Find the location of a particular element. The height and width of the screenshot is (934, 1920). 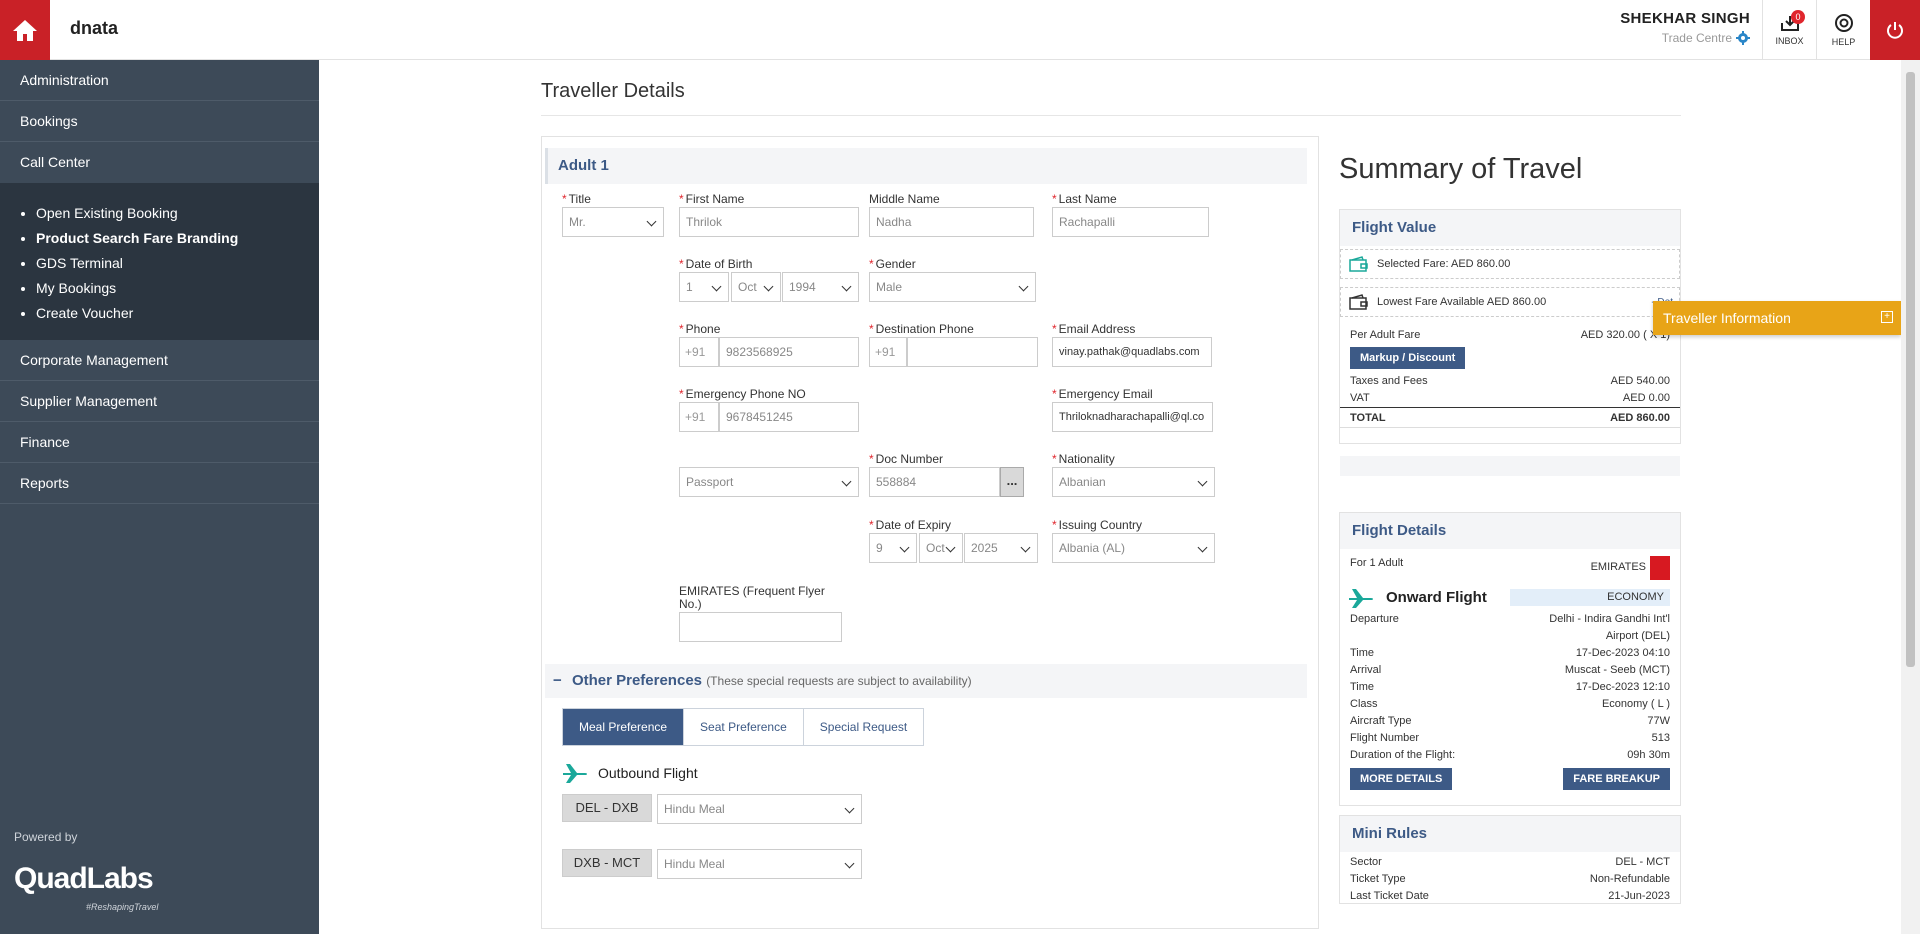

dob-month-select: Oct is located at coordinates (756, 287).